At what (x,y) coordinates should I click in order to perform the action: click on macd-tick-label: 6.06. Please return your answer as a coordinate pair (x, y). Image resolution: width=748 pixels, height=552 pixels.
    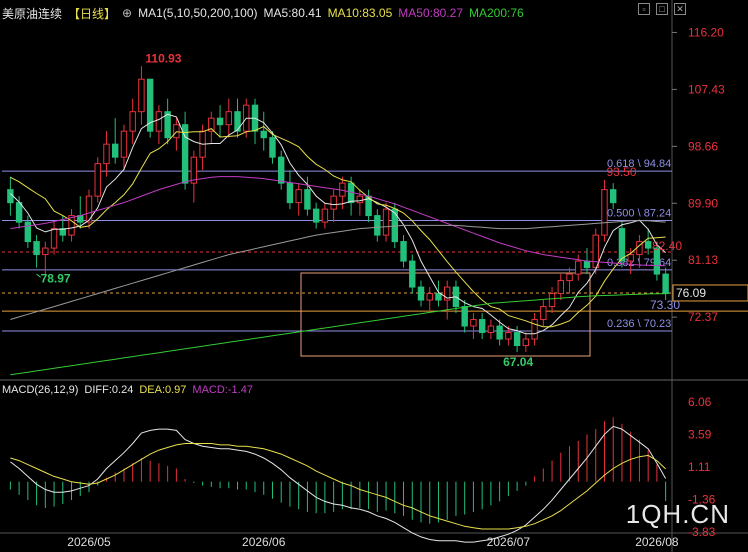
    Looking at the image, I should click on (700, 402).